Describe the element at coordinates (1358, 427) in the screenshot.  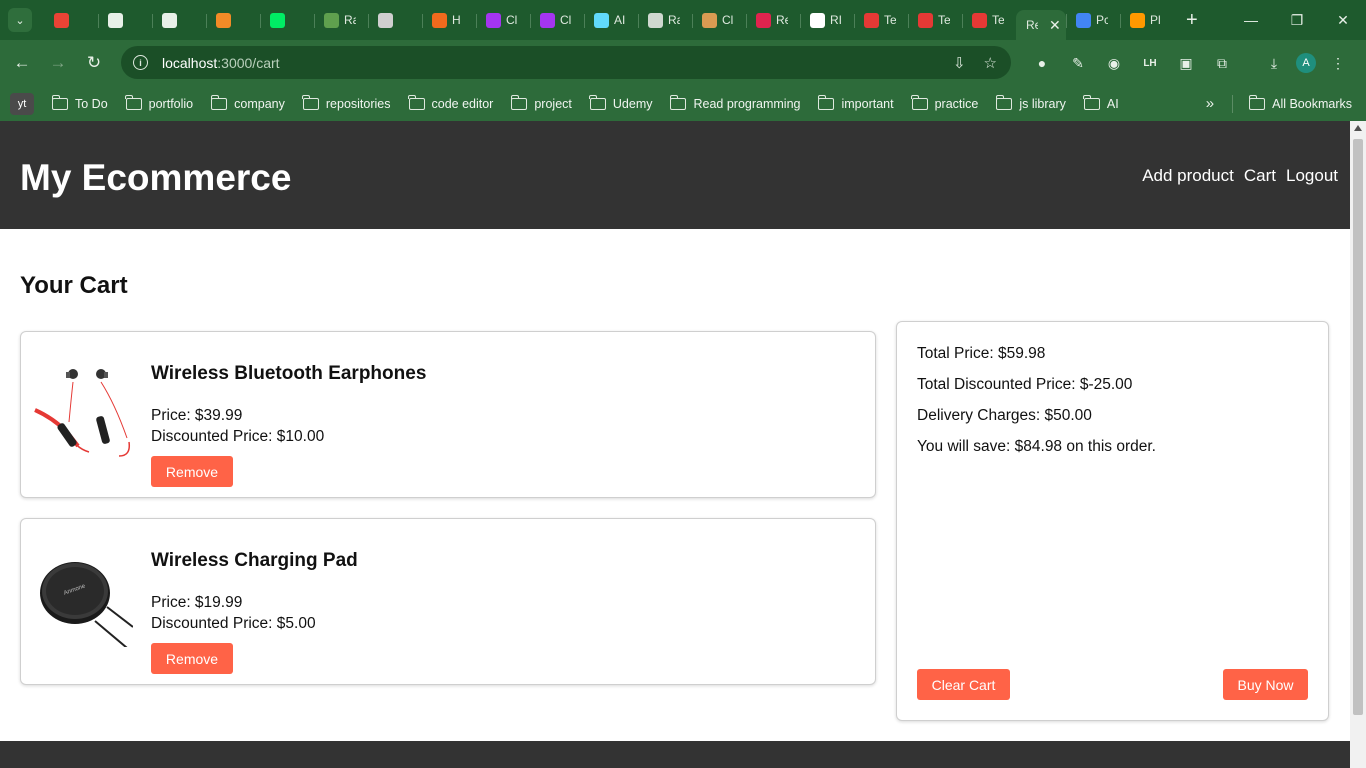
I see `scrollbar-thumb` at that location.